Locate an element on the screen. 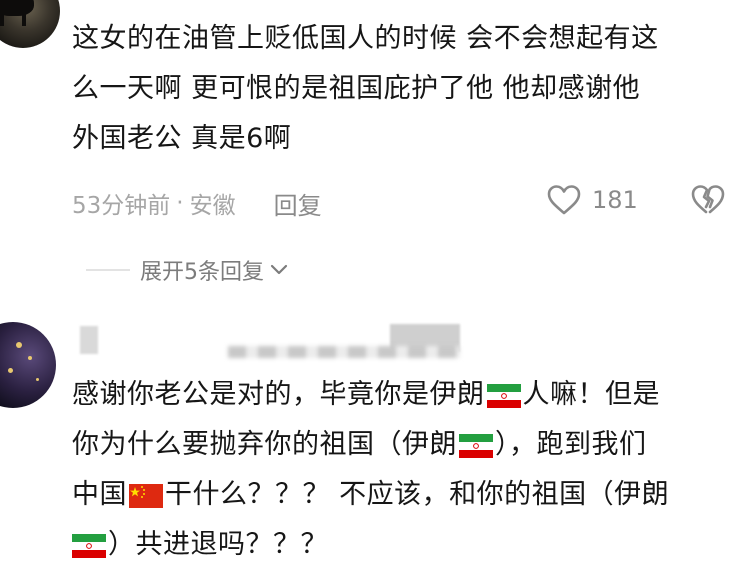 The height and width of the screenshot is (583, 741). comment-time: 53分钟前 is located at coordinates (121, 206).